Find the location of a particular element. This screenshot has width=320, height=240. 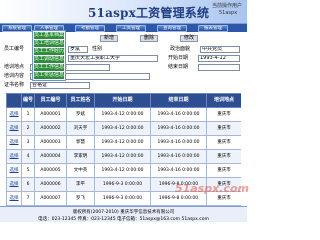

political-status-label: 政治面貌 is located at coordinates (180, 49).